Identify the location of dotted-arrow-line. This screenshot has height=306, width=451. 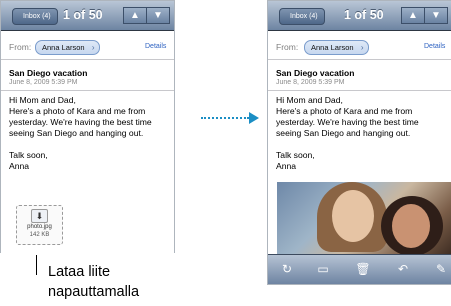
(225, 118).